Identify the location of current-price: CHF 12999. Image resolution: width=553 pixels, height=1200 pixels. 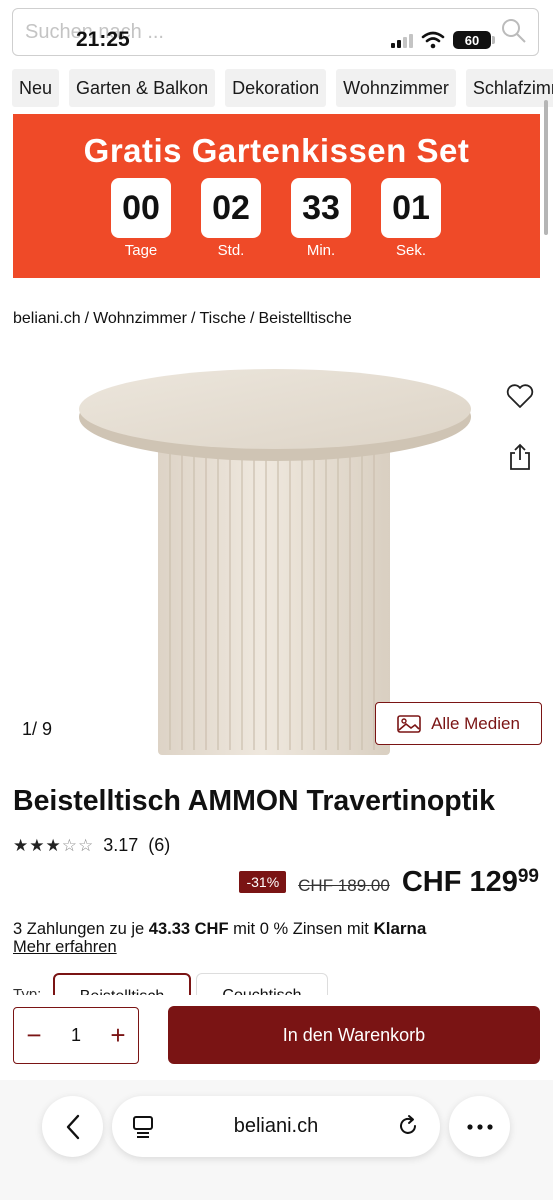
(470, 882).